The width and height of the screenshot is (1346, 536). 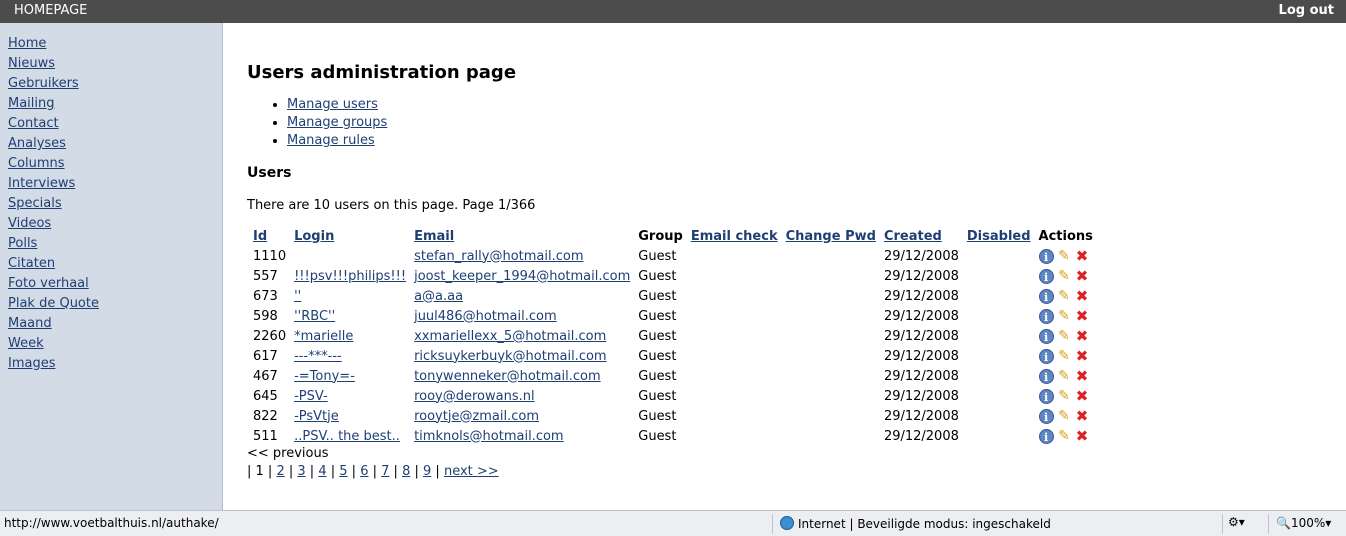 I want to click on user-login-link: ---***---, so click(x=318, y=356).